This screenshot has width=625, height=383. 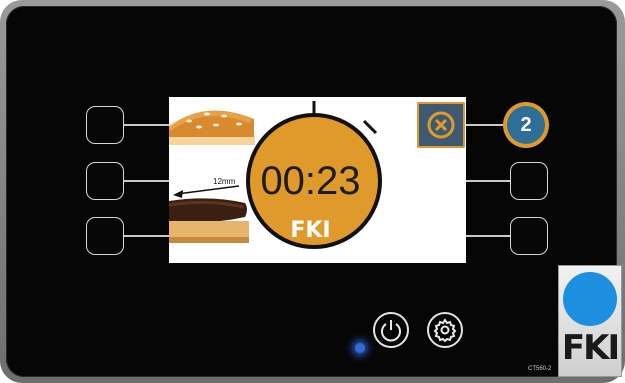 I want to click on logo-blue-dot, so click(x=590, y=299).